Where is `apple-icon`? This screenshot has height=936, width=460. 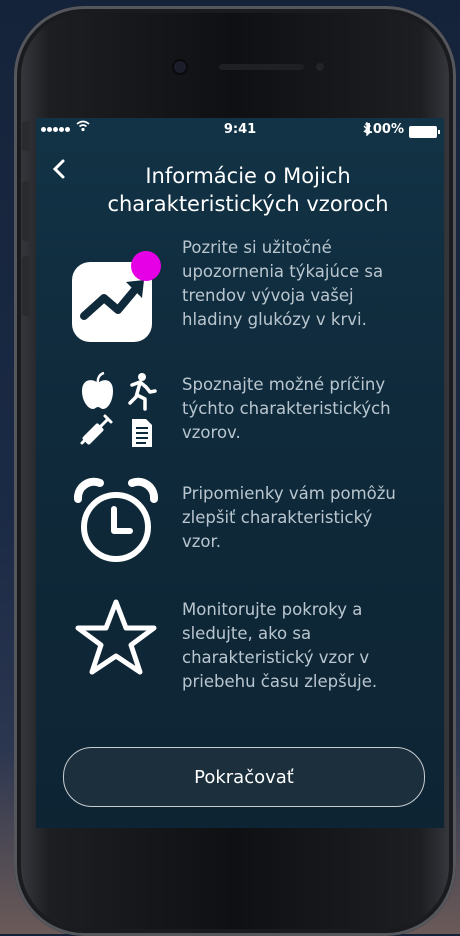 apple-icon is located at coordinates (97, 390).